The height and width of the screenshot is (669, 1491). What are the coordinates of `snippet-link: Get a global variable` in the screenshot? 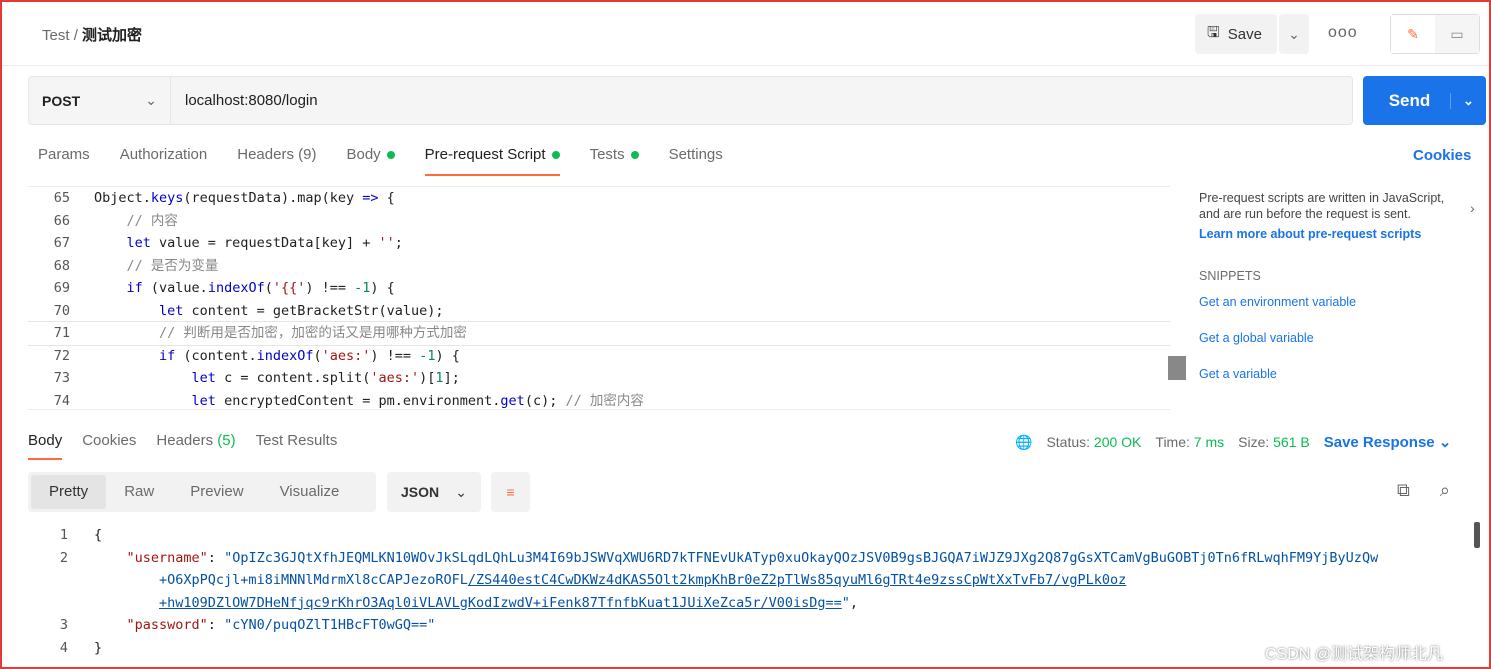 It's located at (1326, 338).